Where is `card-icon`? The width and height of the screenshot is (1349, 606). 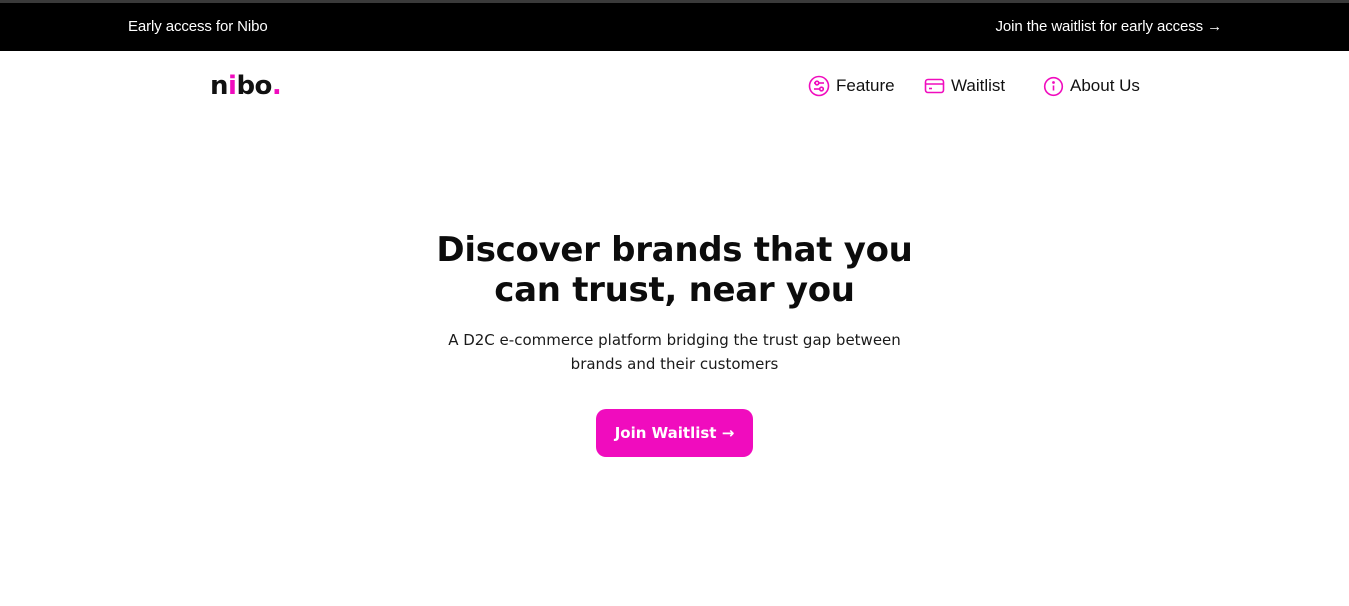
card-icon is located at coordinates (934, 86).